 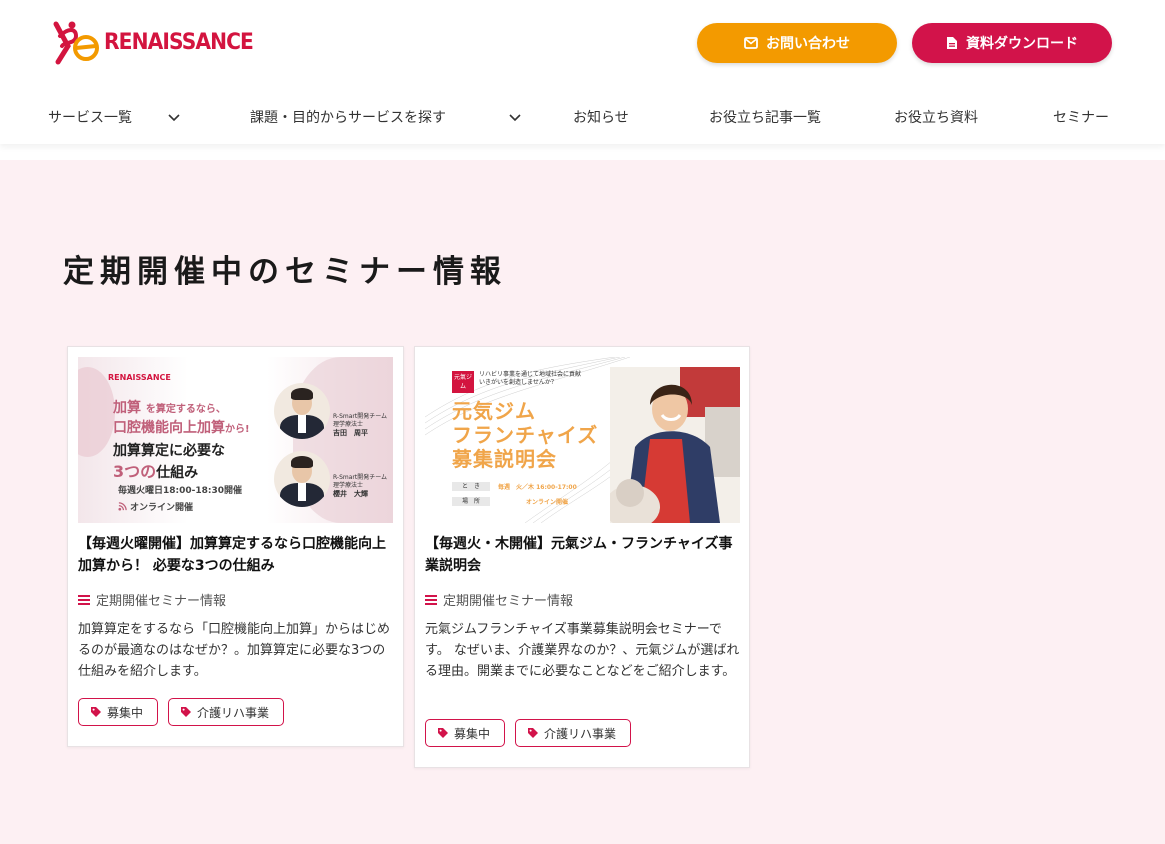 I want to click on thumbnail-headline: 元気ジム フランチャイズ 募集説明会, so click(x=525, y=435).